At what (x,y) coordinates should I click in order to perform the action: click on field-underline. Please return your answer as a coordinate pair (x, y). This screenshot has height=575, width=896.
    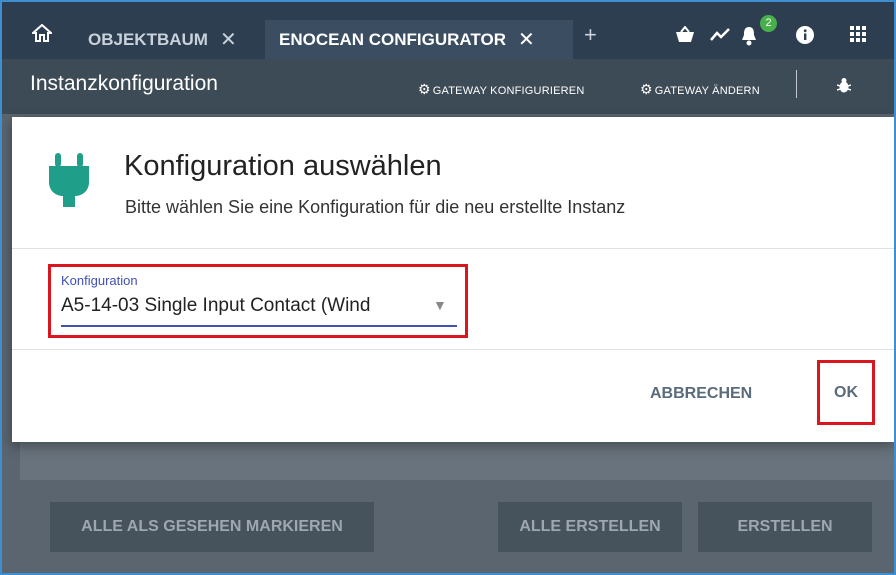
    Looking at the image, I should click on (259, 326).